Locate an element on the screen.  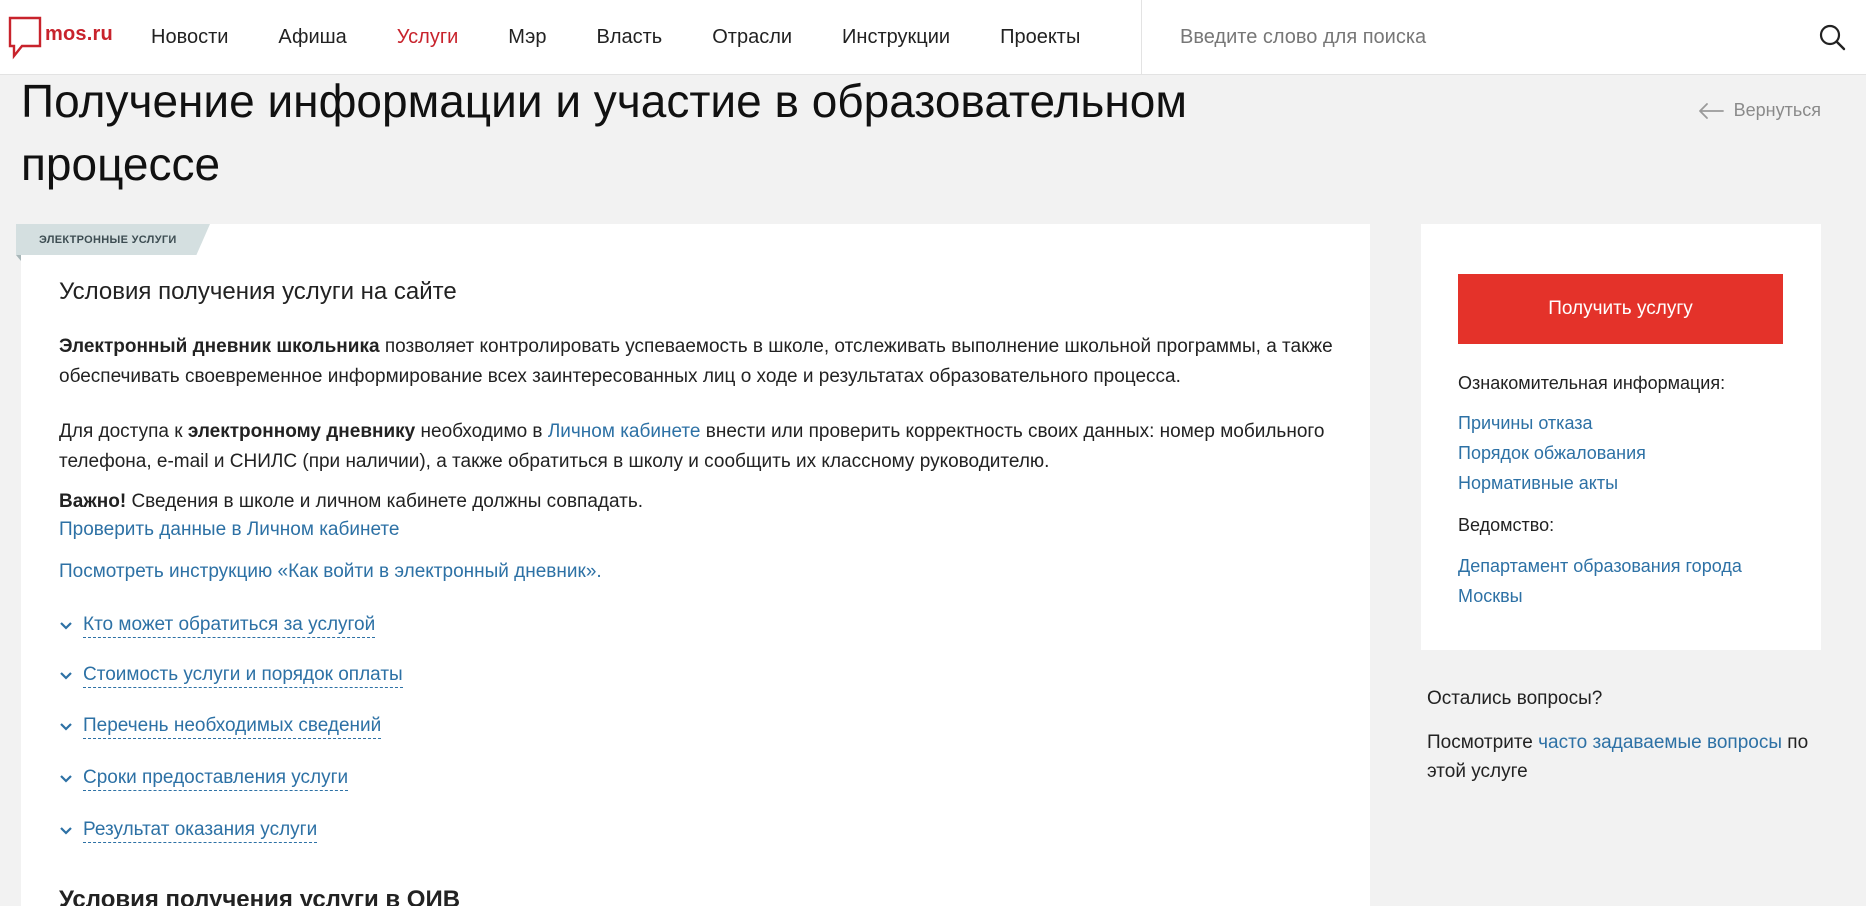
agency-link-continued: Москвы is located at coordinates (1490, 596).